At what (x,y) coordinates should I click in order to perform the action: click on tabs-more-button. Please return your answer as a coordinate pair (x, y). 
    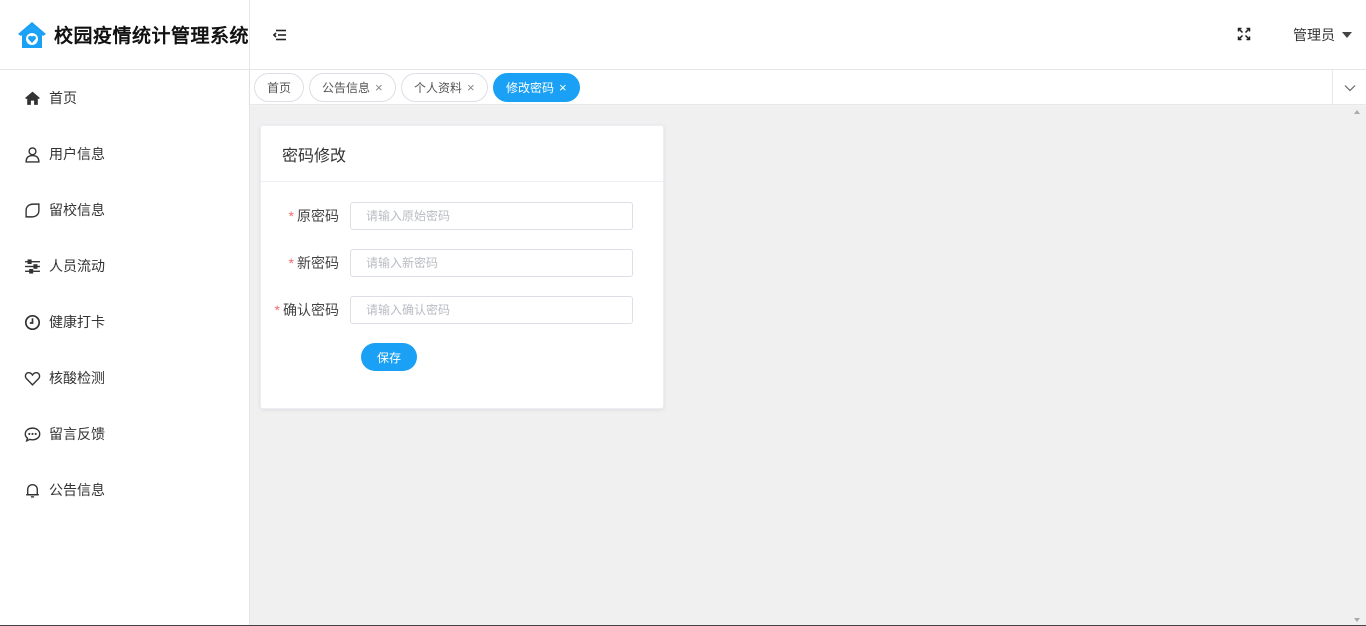
    Looking at the image, I should click on (1349, 87).